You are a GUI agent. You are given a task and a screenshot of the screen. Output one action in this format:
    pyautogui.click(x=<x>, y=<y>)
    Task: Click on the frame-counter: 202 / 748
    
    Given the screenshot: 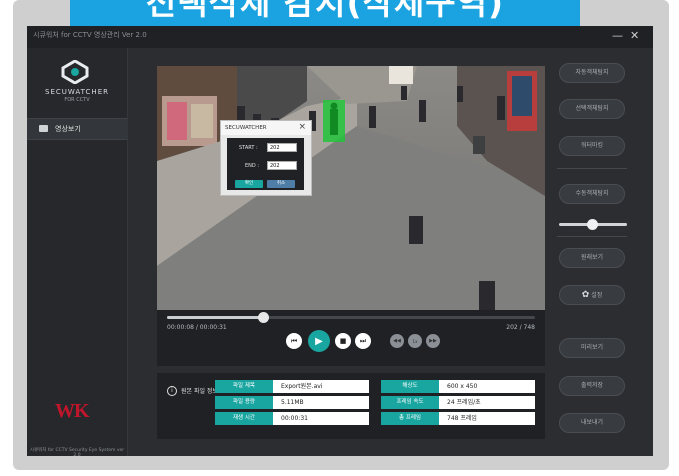 What is the action you would take?
    pyautogui.click(x=520, y=327)
    